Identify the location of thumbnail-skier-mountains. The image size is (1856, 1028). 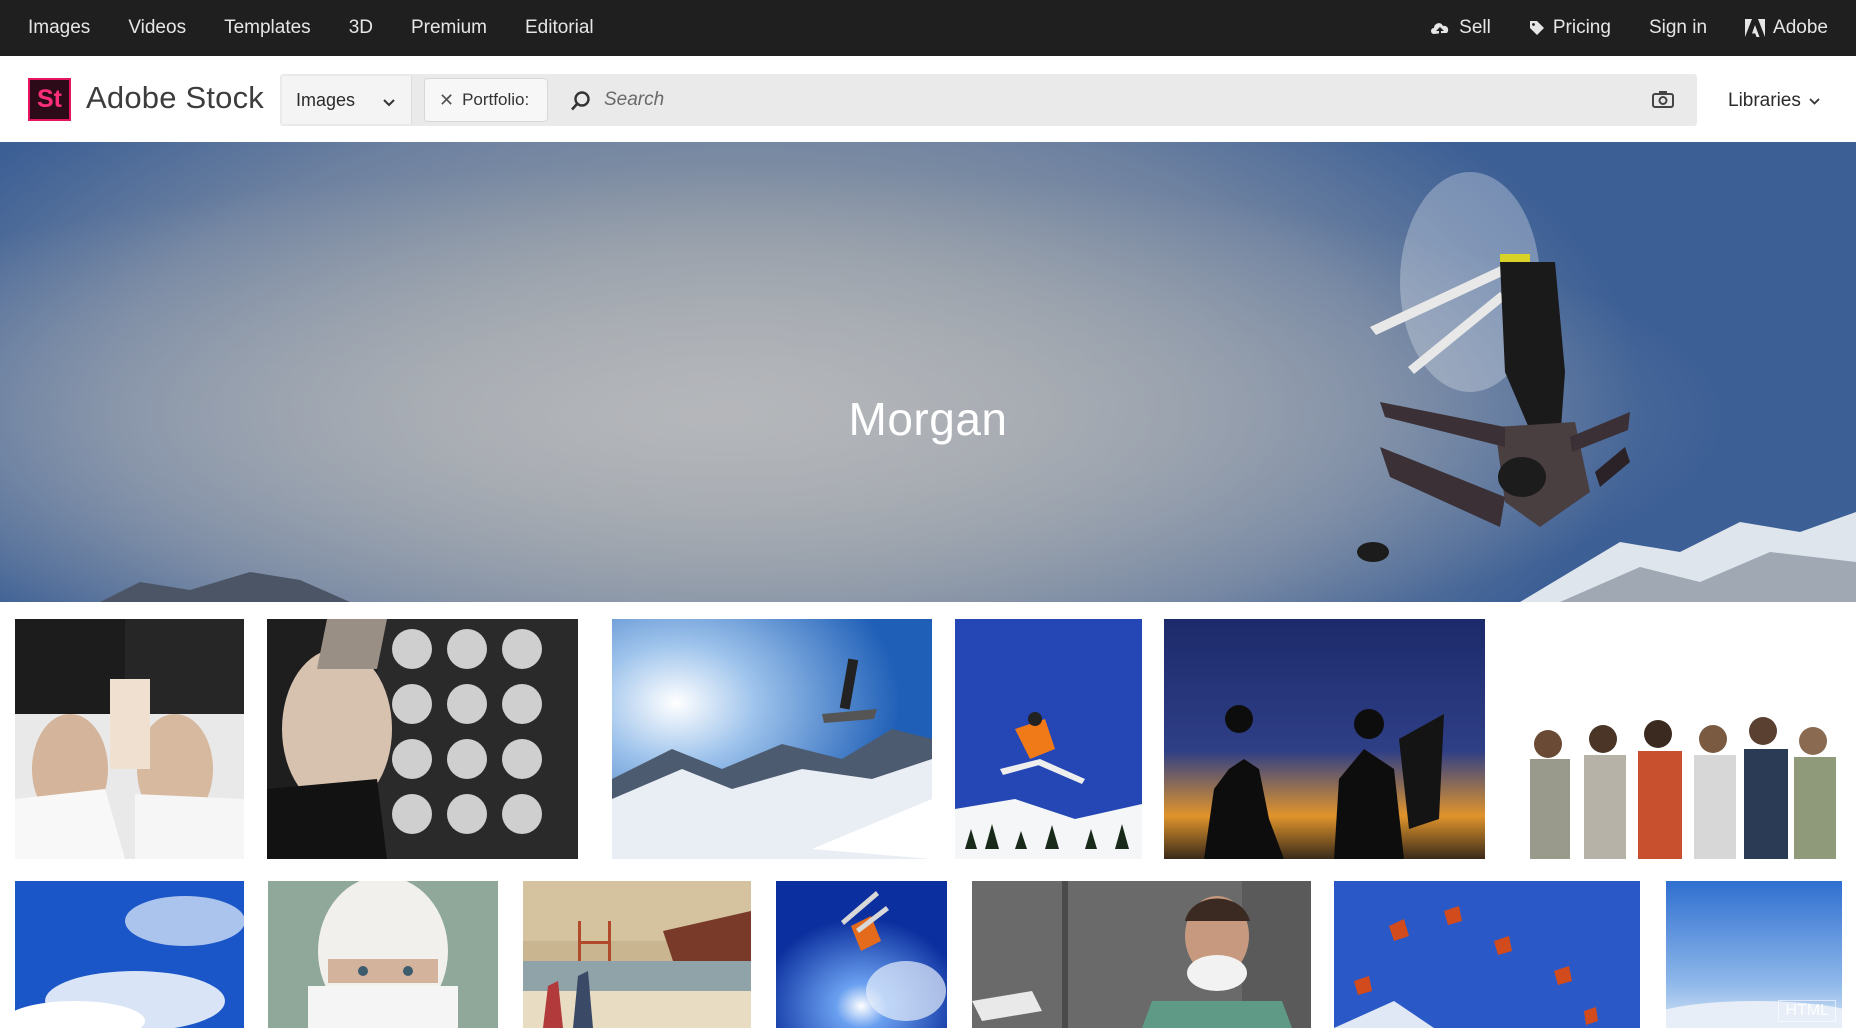
(772, 739).